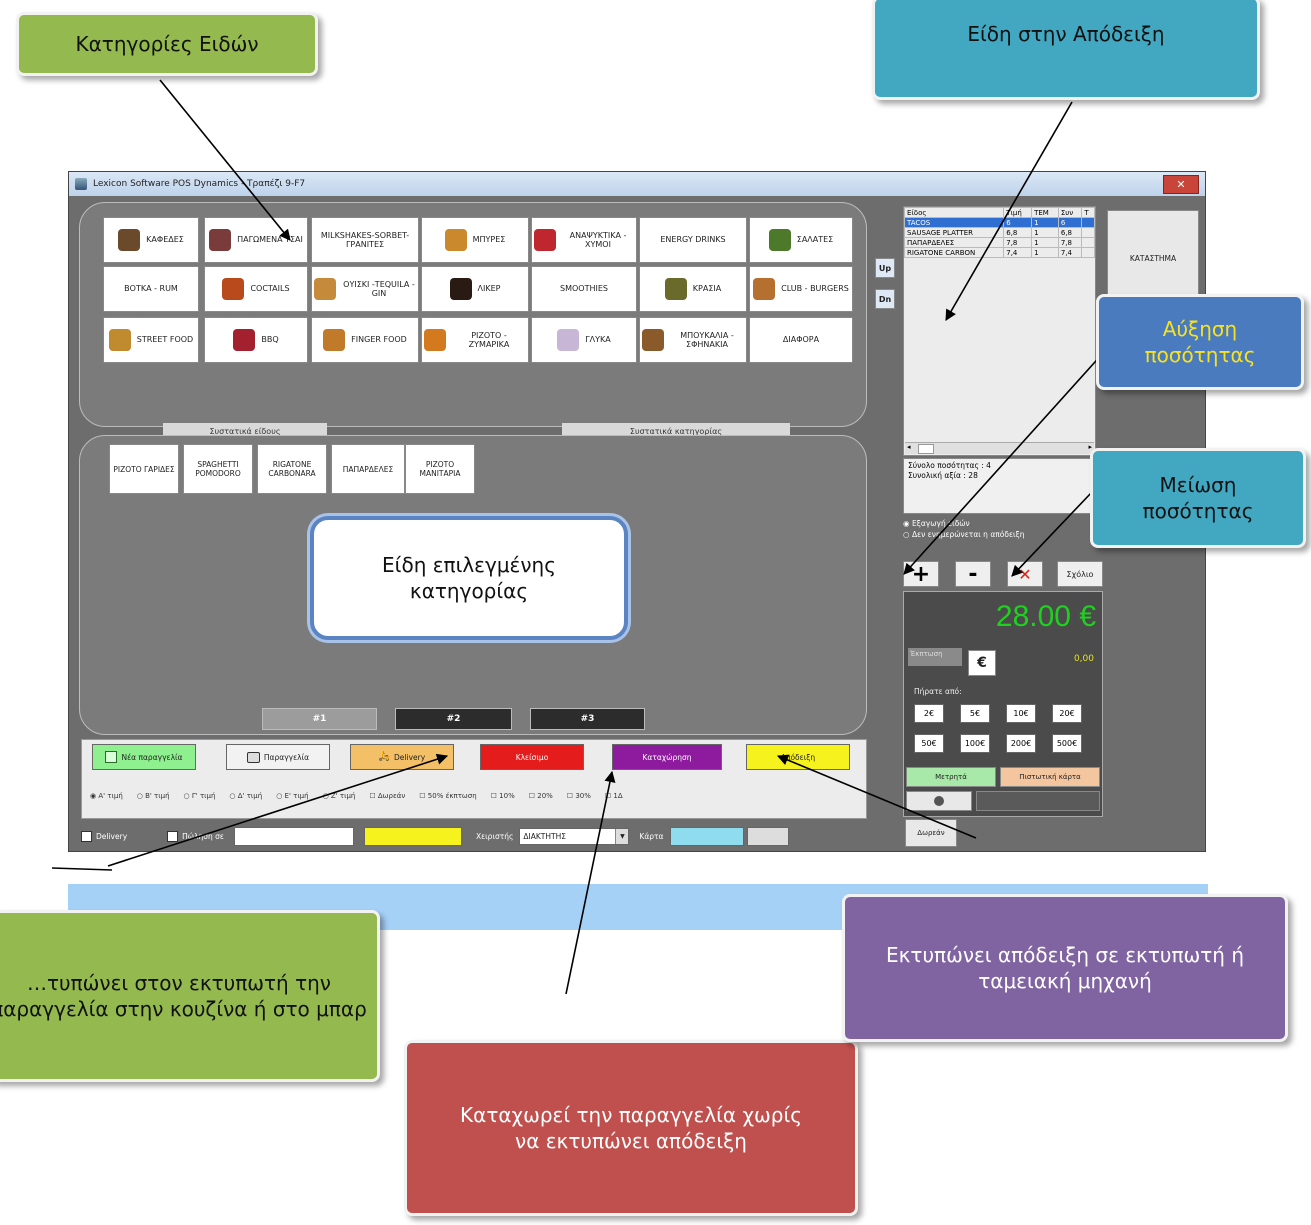  What do you see at coordinates (1050, 777) in the screenshot?
I see `card-payment-button: Πιστωτική κάρτα` at bounding box center [1050, 777].